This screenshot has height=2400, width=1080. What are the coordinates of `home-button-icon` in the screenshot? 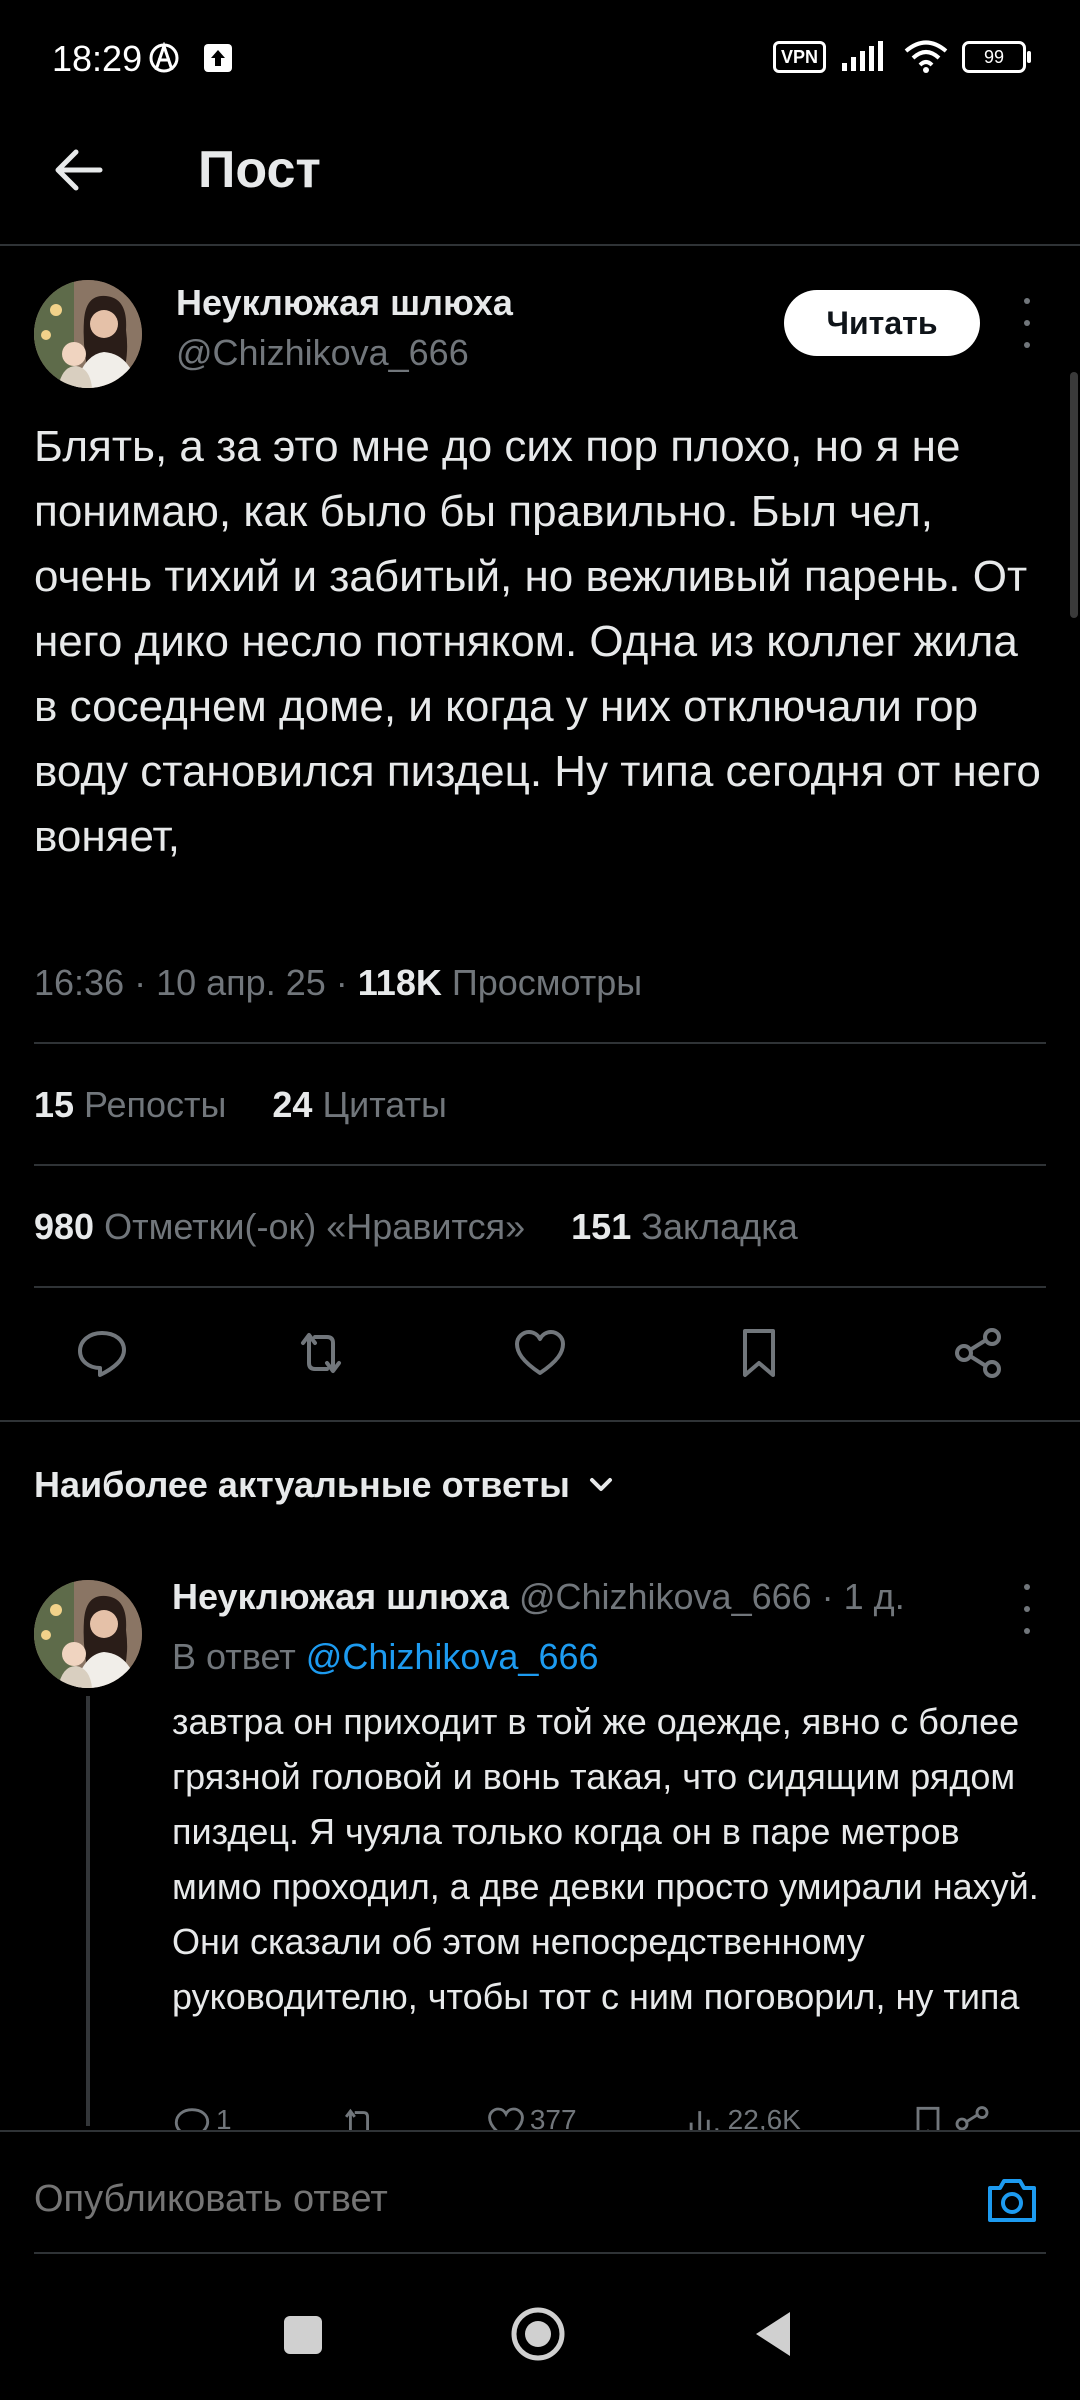 It's located at (538, 2334).